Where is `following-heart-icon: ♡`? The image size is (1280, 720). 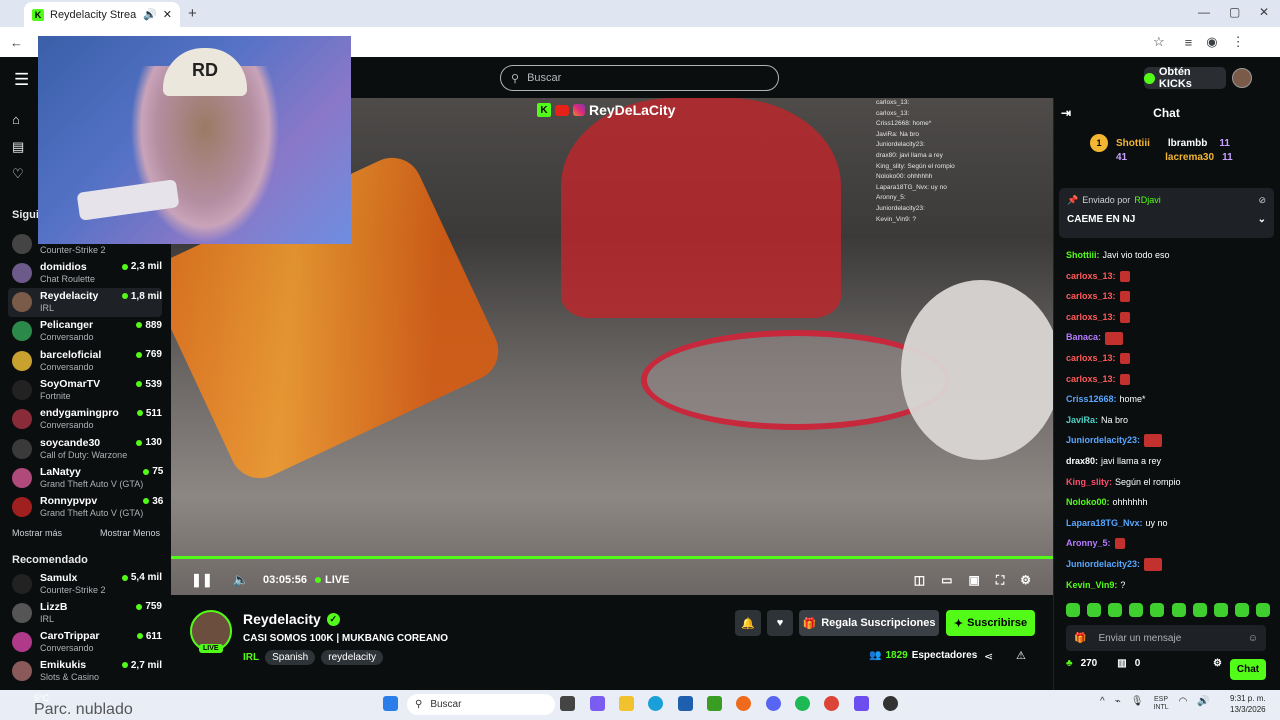 following-heart-icon: ♡ is located at coordinates (18, 174).